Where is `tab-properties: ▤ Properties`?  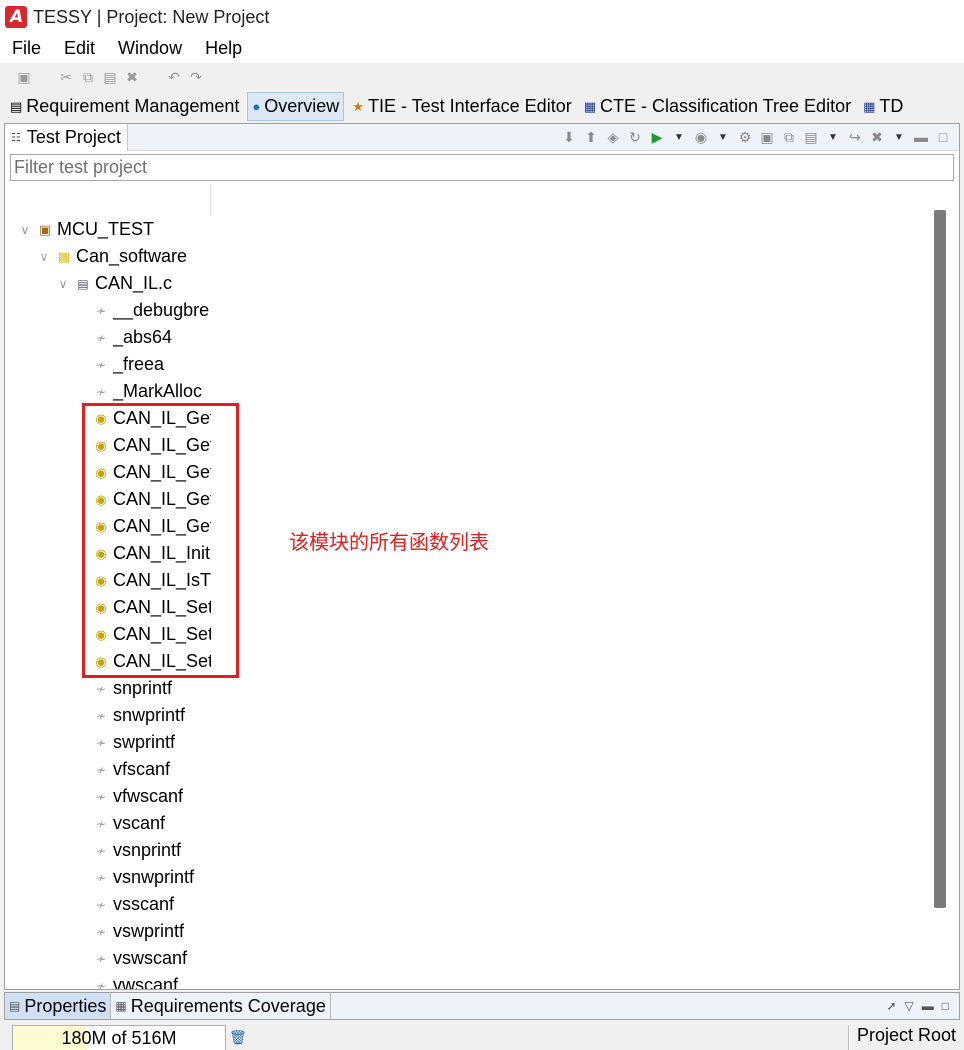 tab-properties: ▤ Properties is located at coordinates (58, 1006).